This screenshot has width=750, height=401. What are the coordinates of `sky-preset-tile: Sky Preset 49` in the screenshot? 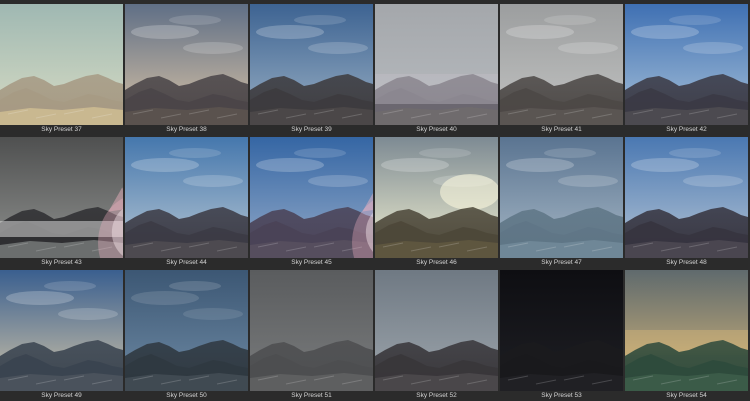 It's located at (61, 335).